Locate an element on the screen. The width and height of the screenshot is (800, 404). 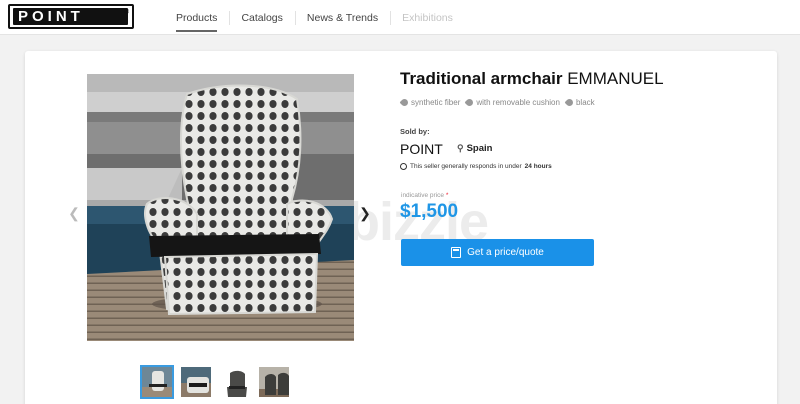
clock-icon is located at coordinates (403, 166).